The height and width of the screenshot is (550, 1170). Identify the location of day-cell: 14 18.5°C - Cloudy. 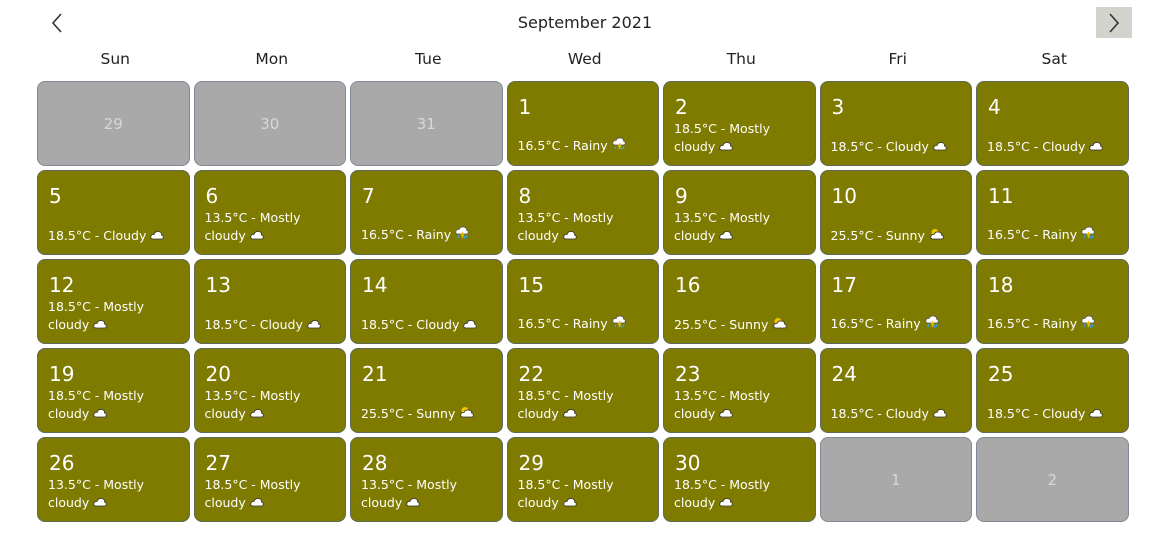
(426, 301).